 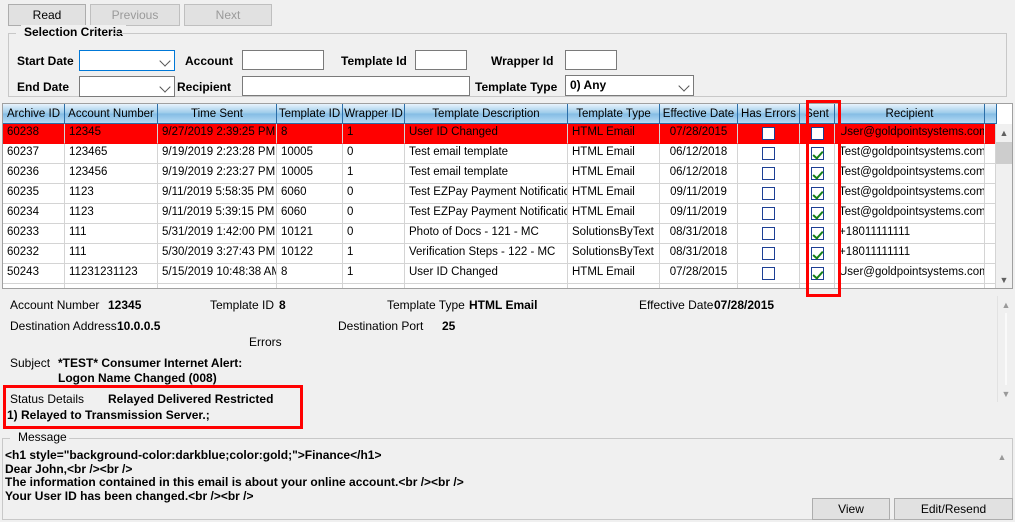 What do you see at coordinates (111, 114) in the screenshot?
I see `grid-column-header: Account Number` at bounding box center [111, 114].